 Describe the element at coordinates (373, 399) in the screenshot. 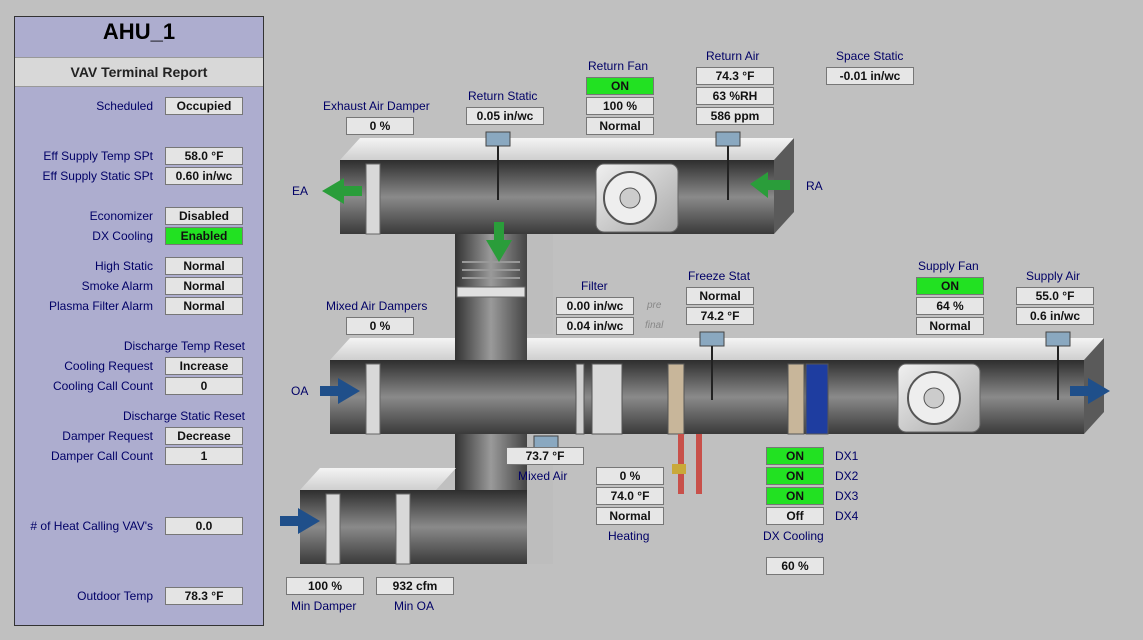

I see `oa-damper` at that location.